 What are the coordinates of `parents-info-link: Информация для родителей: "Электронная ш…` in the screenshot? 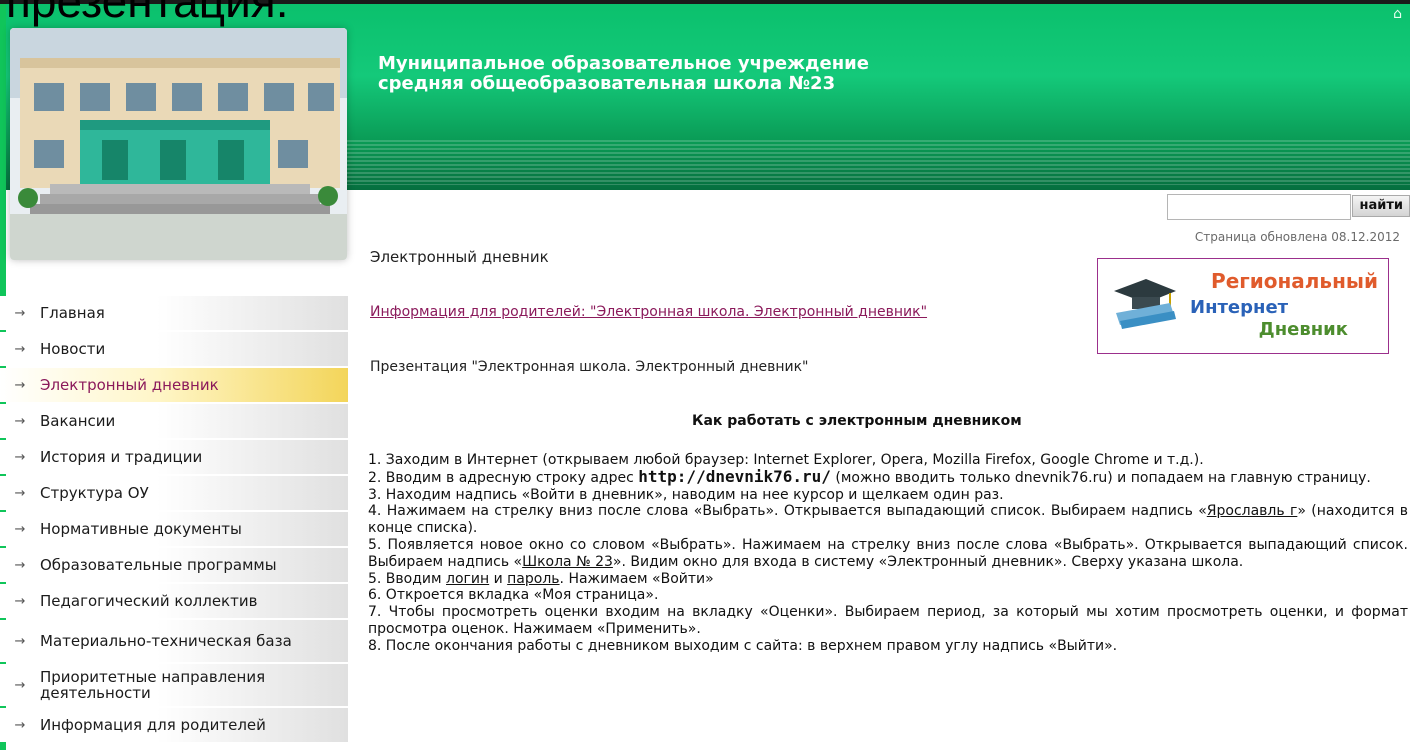 It's located at (648, 312).